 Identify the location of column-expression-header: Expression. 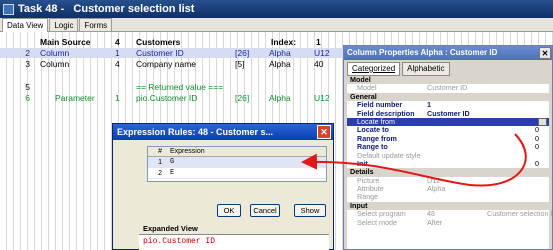
(187, 151).